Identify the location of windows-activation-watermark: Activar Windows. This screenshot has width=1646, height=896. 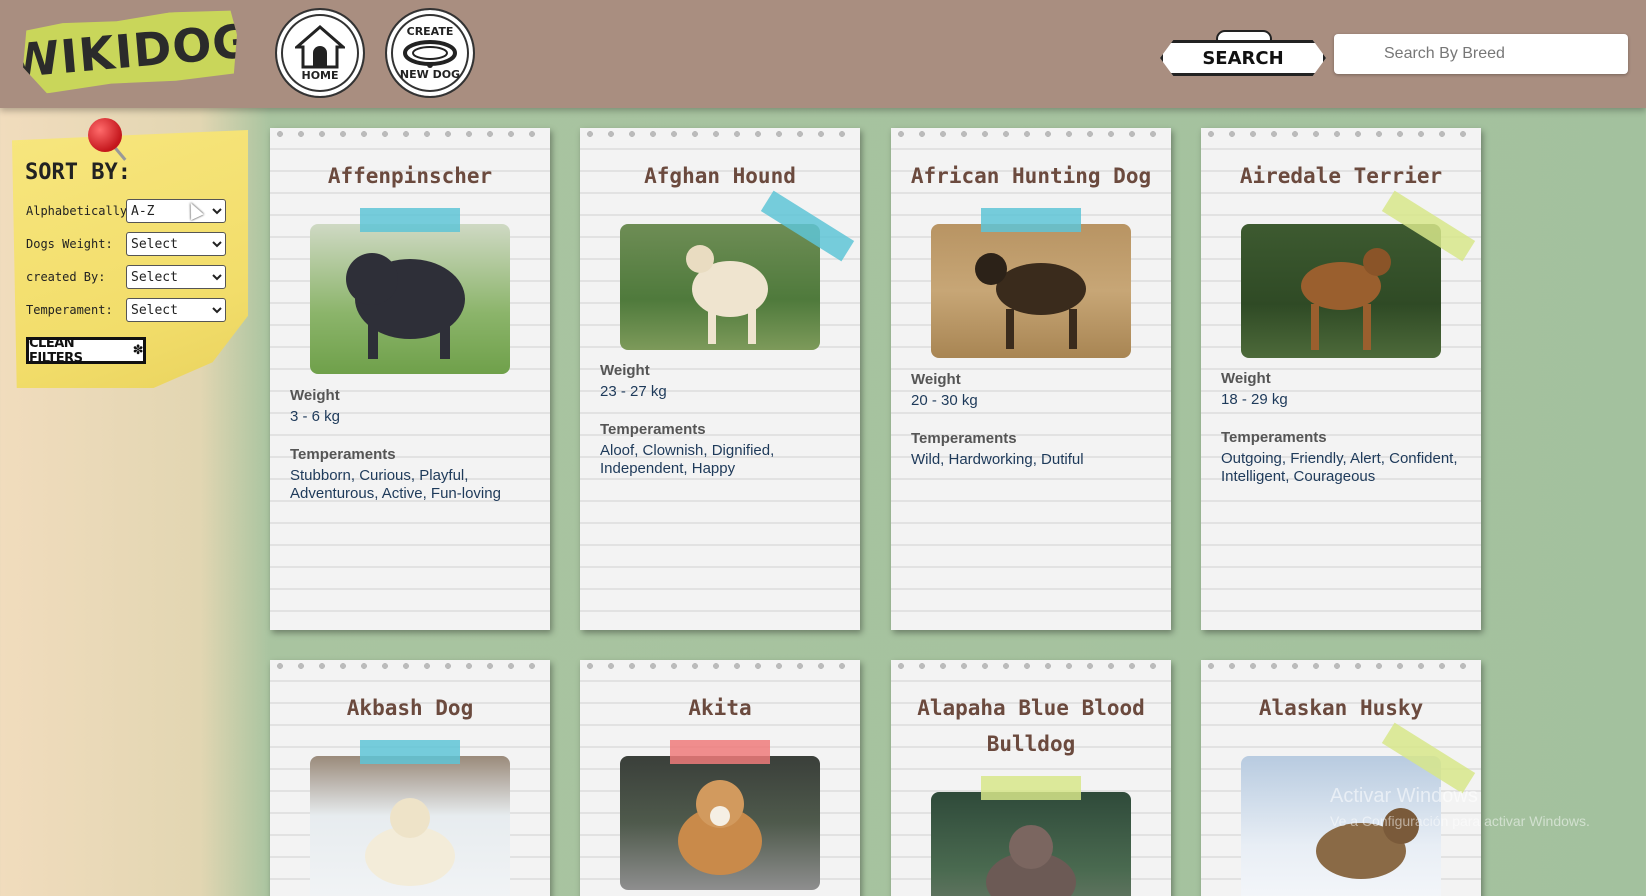
(1404, 796).